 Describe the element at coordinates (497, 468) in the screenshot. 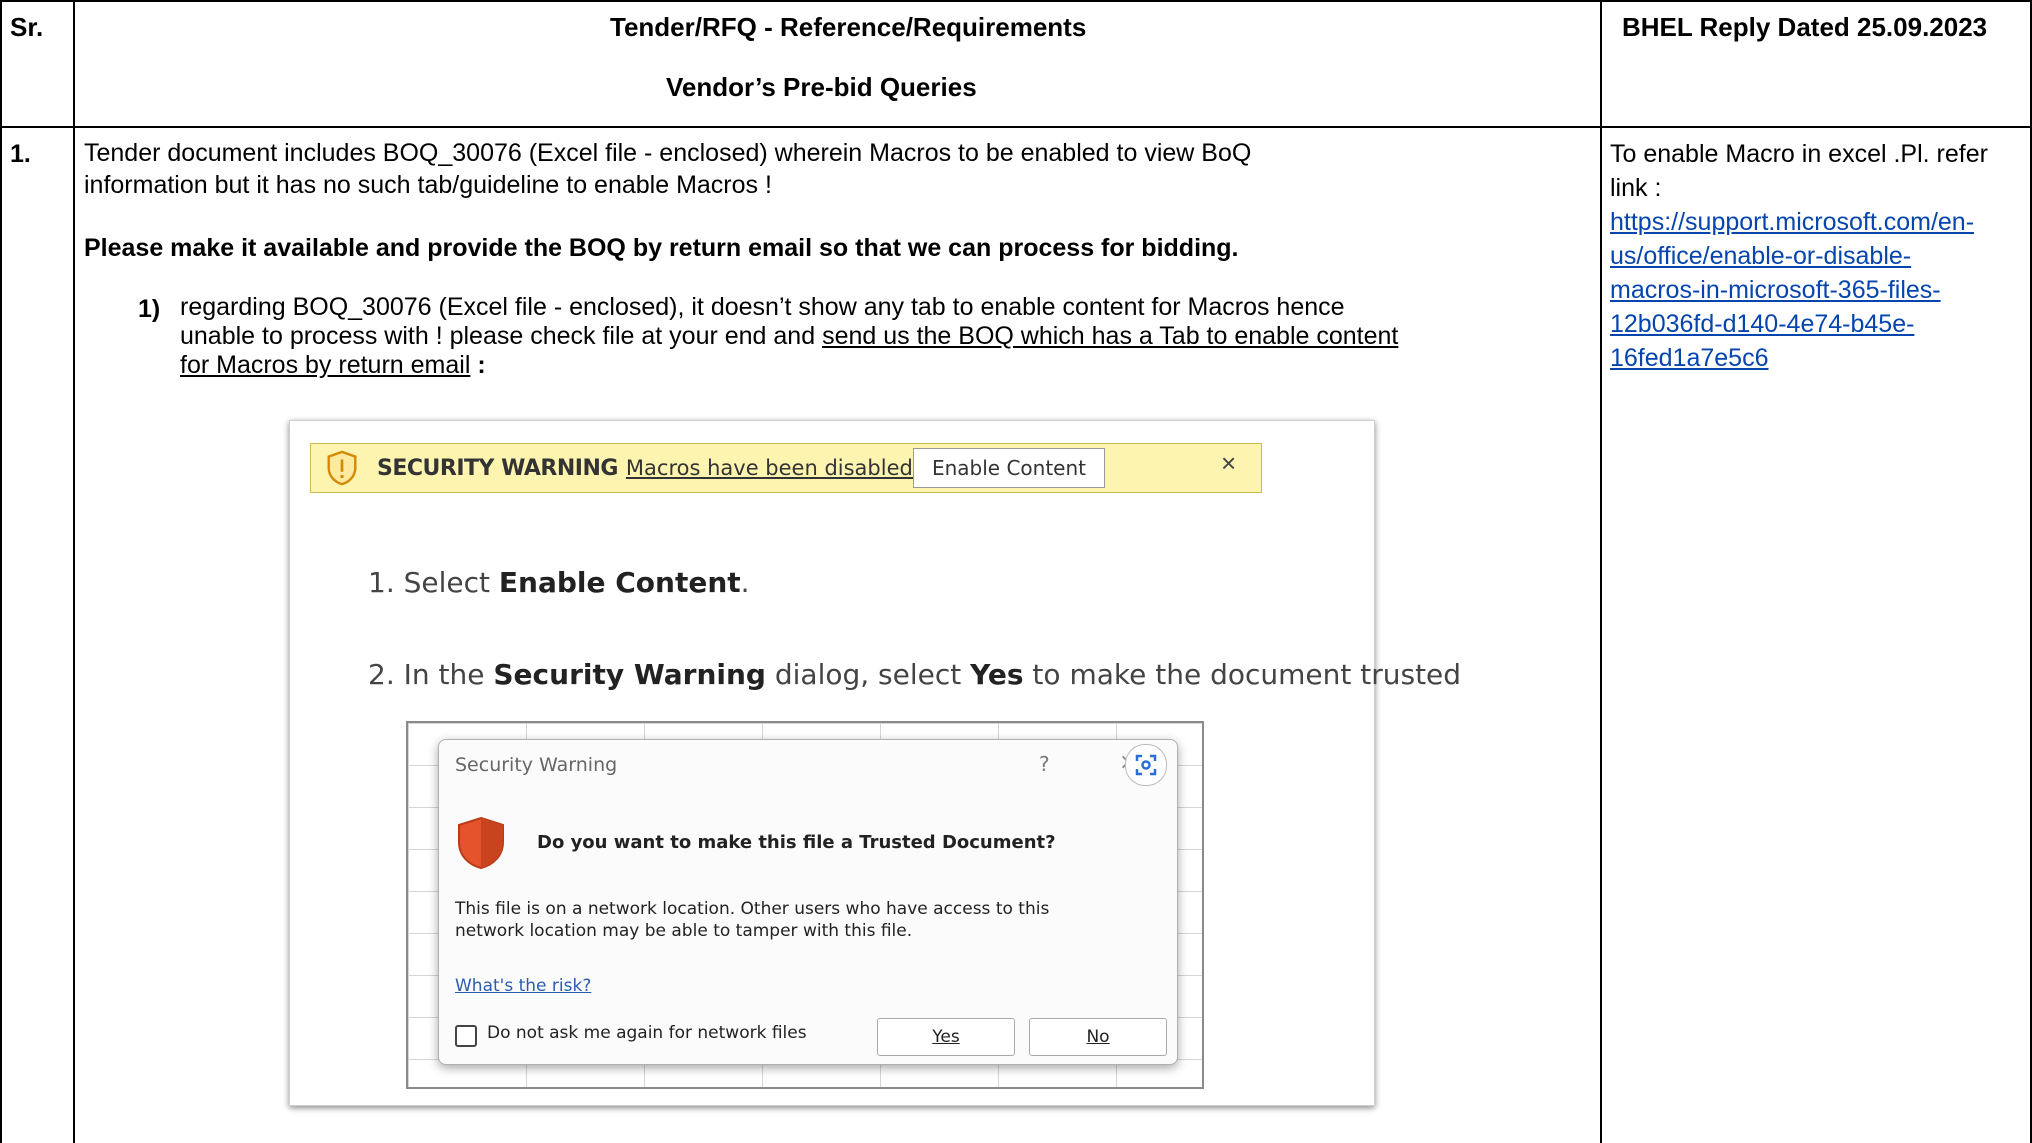

I see `security-warning-title: SECURITY WARNING` at that location.